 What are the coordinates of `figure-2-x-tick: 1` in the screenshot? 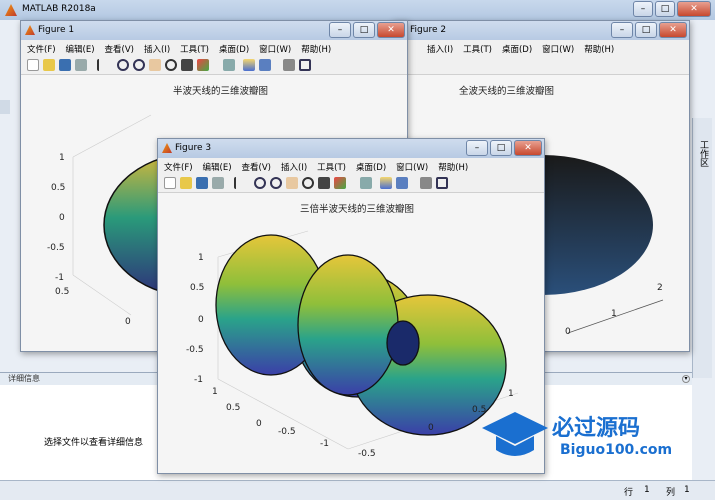 It's located at (614, 314).